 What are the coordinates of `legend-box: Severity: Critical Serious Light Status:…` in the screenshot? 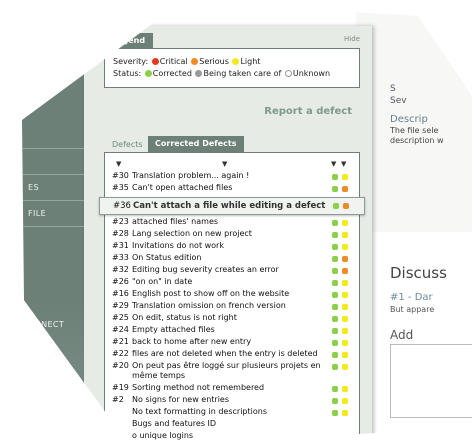 It's located at (232, 68).